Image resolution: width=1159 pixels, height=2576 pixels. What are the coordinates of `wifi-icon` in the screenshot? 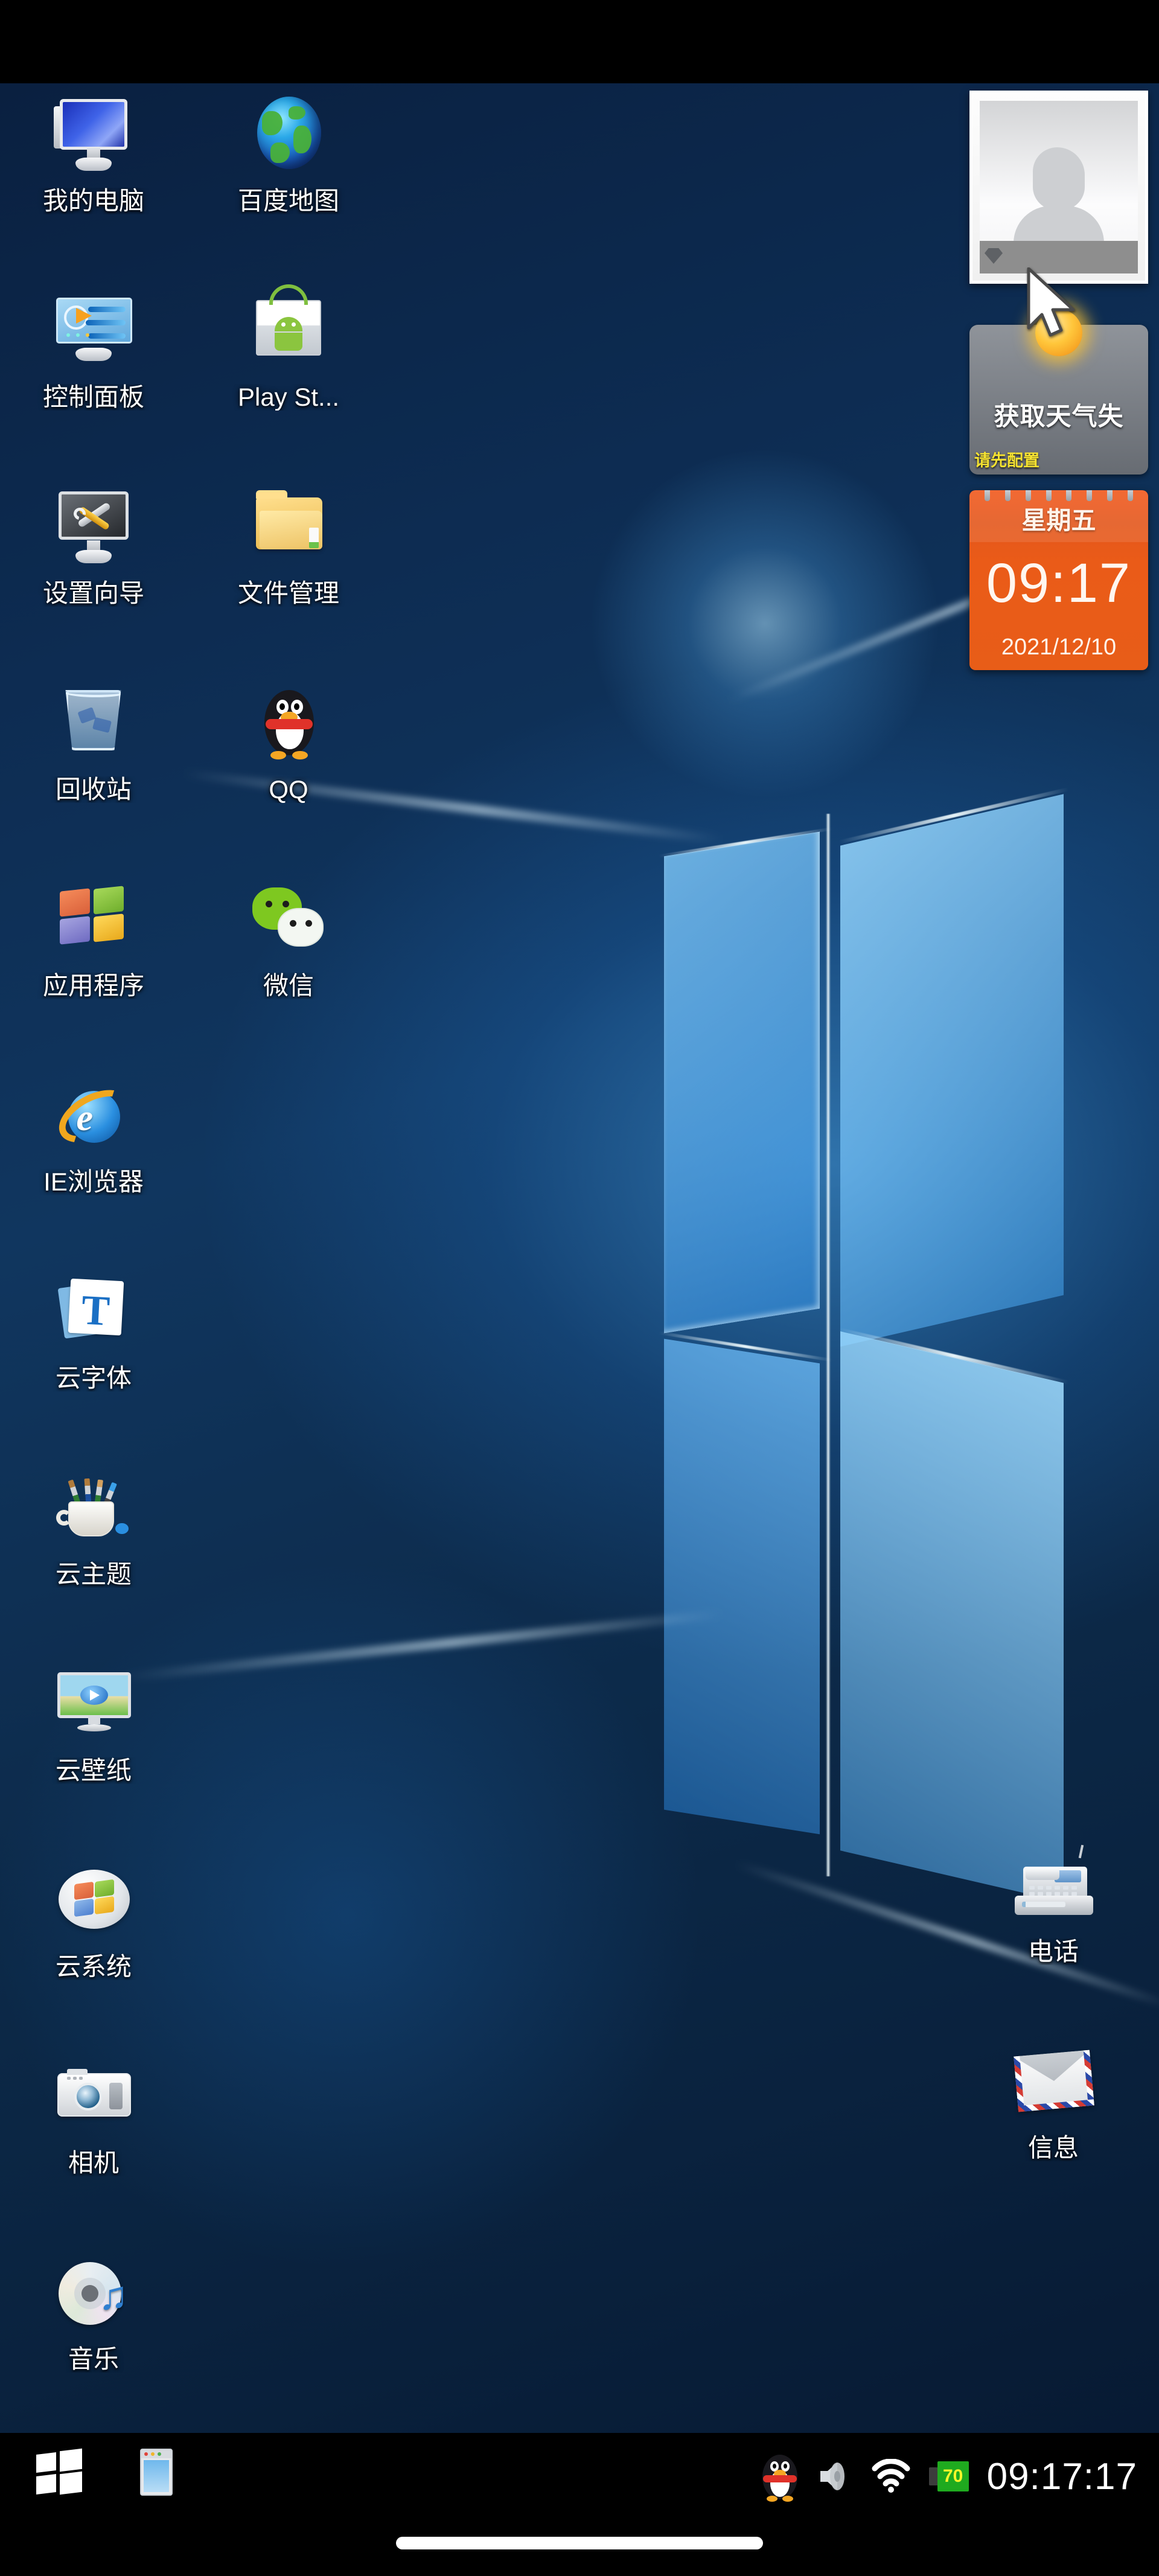 It's located at (891, 2476).